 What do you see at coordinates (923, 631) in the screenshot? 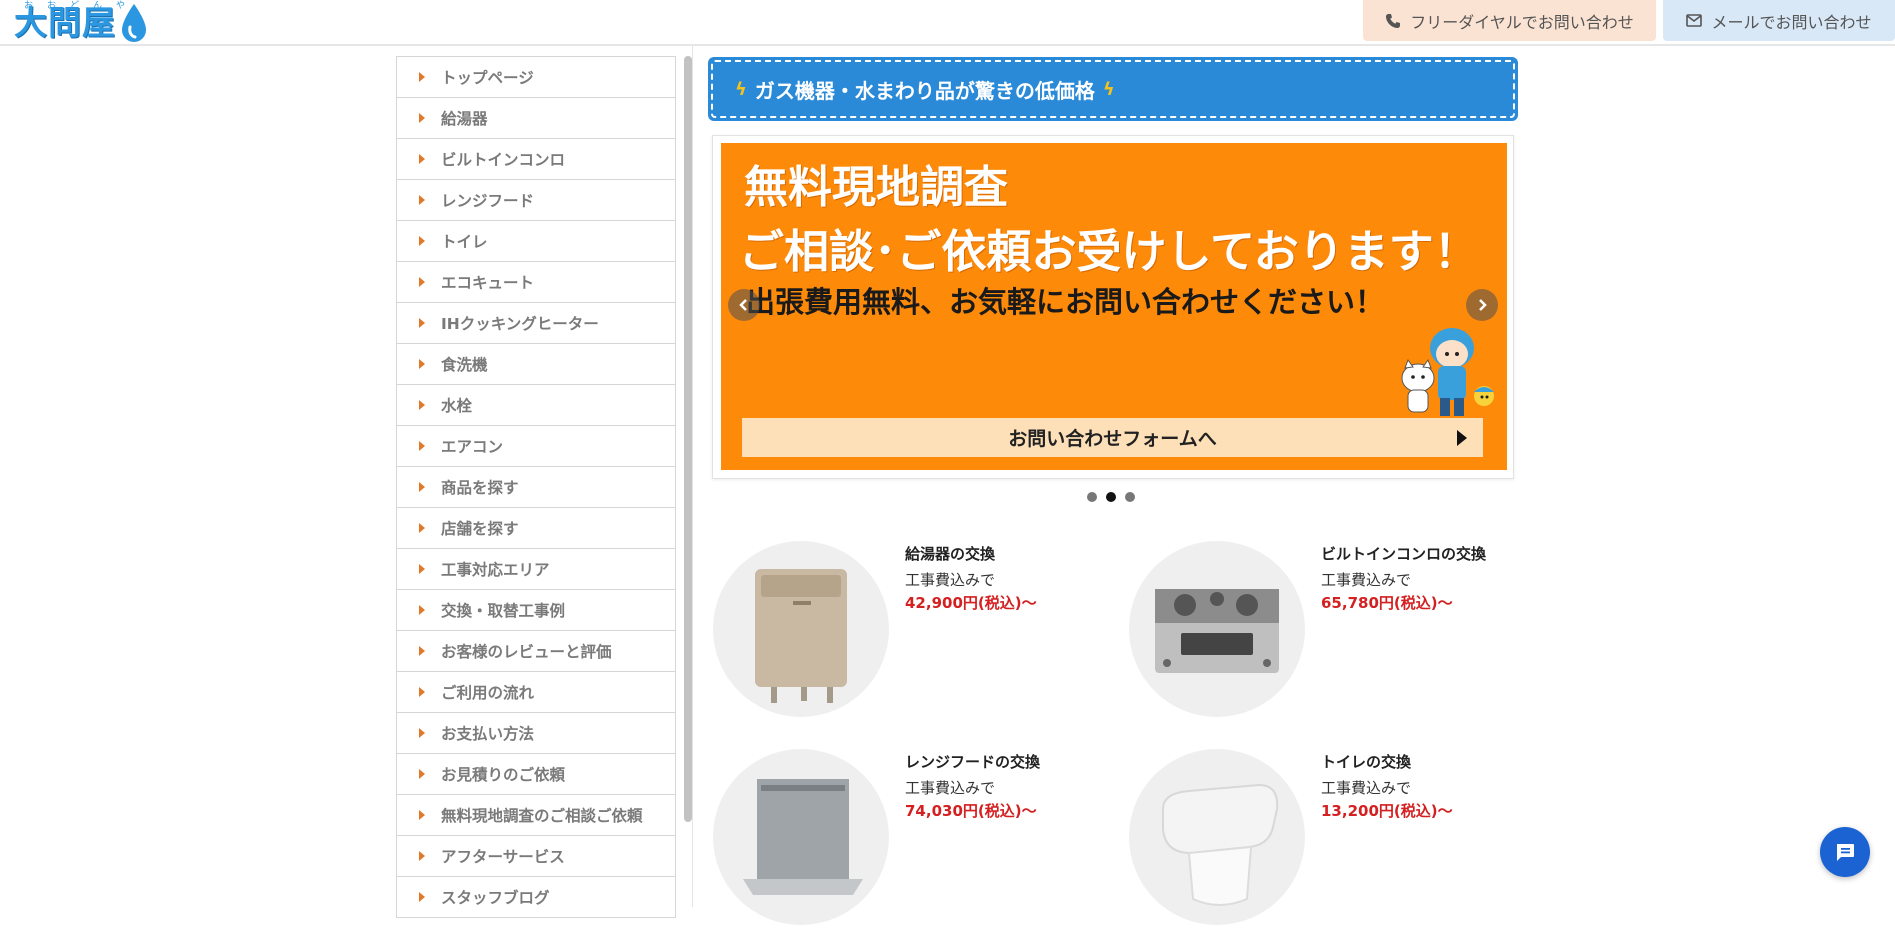
I see `product-card-water-heater: 給湯器の交換 工事費込みで 42,900円(税込)〜` at bounding box center [923, 631].